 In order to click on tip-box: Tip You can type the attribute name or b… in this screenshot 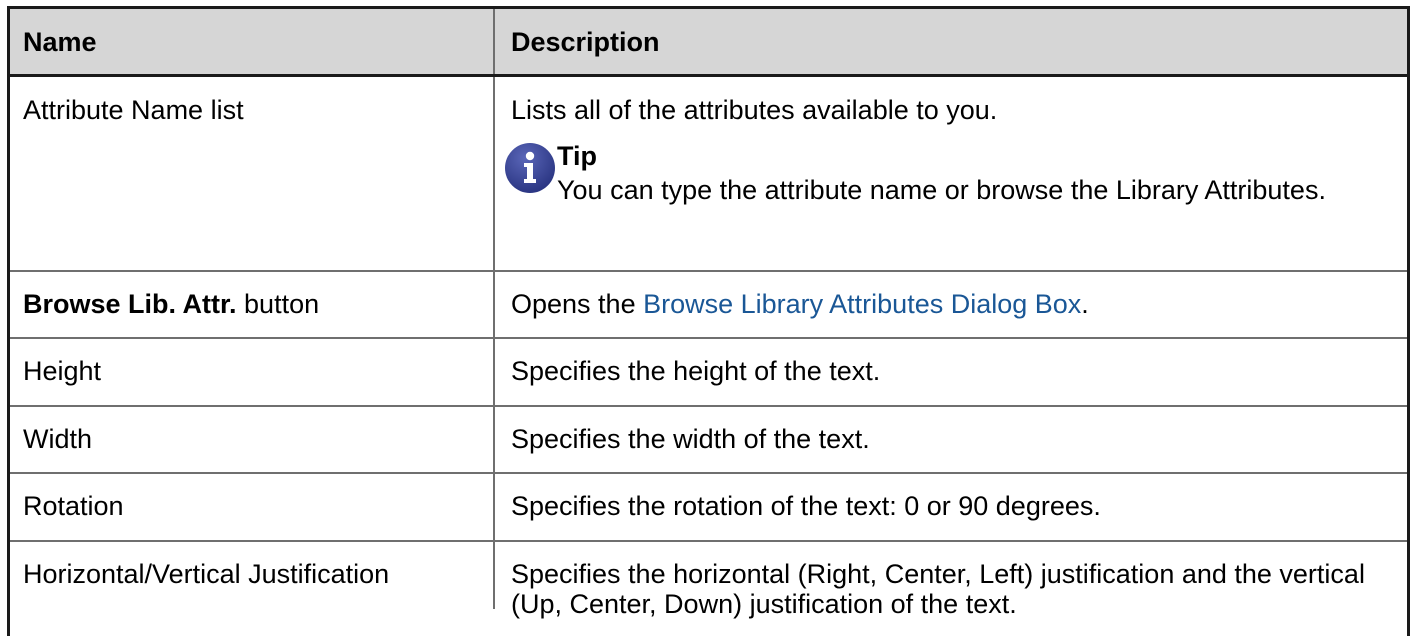, I will do `click(941, 173)`.